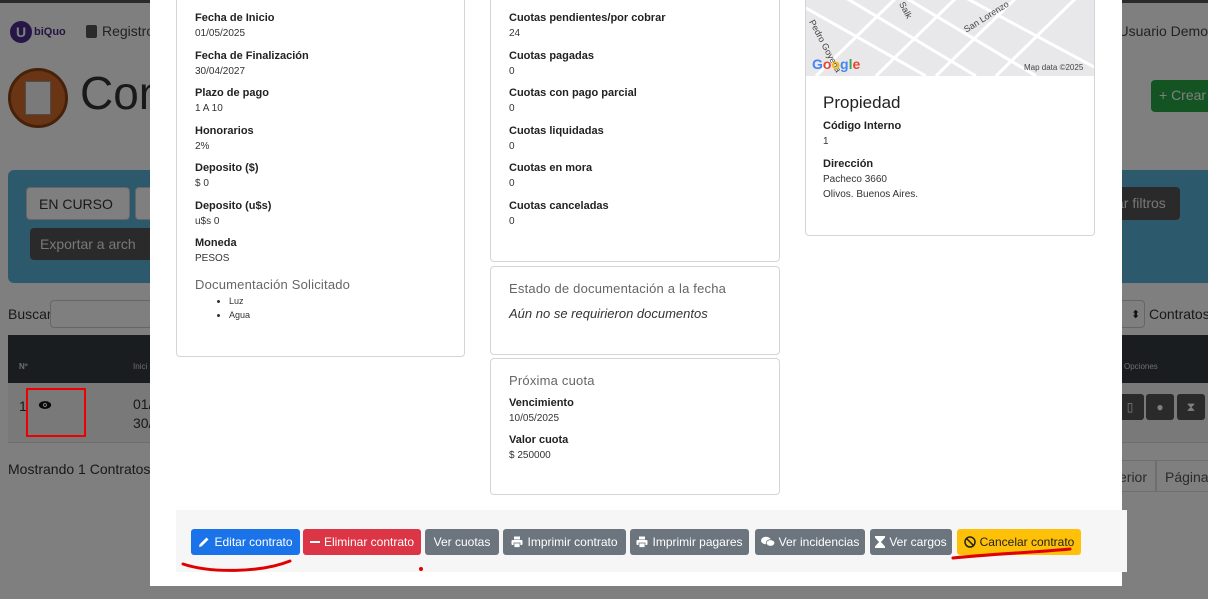 Image resolution: width=1208 pixels, height=599 pixels. Describe the element at coordinates (239, 315) in the screenshot. I see `list-item: Agua` at that location.